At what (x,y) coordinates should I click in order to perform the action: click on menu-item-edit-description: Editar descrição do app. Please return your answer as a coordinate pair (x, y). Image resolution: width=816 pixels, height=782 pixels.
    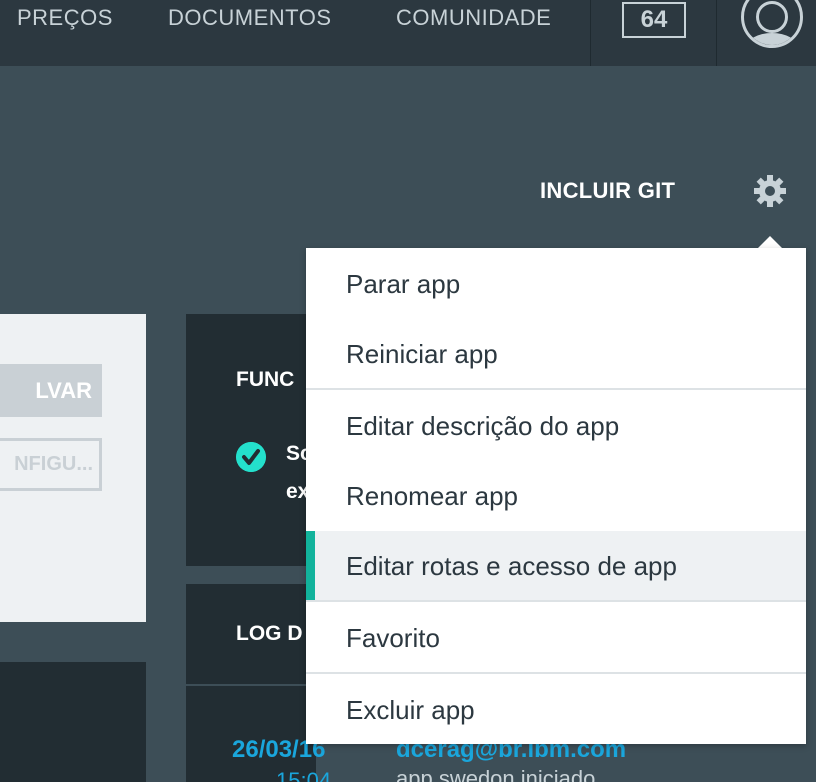
    Looking at the image, I should click on (556, 426).